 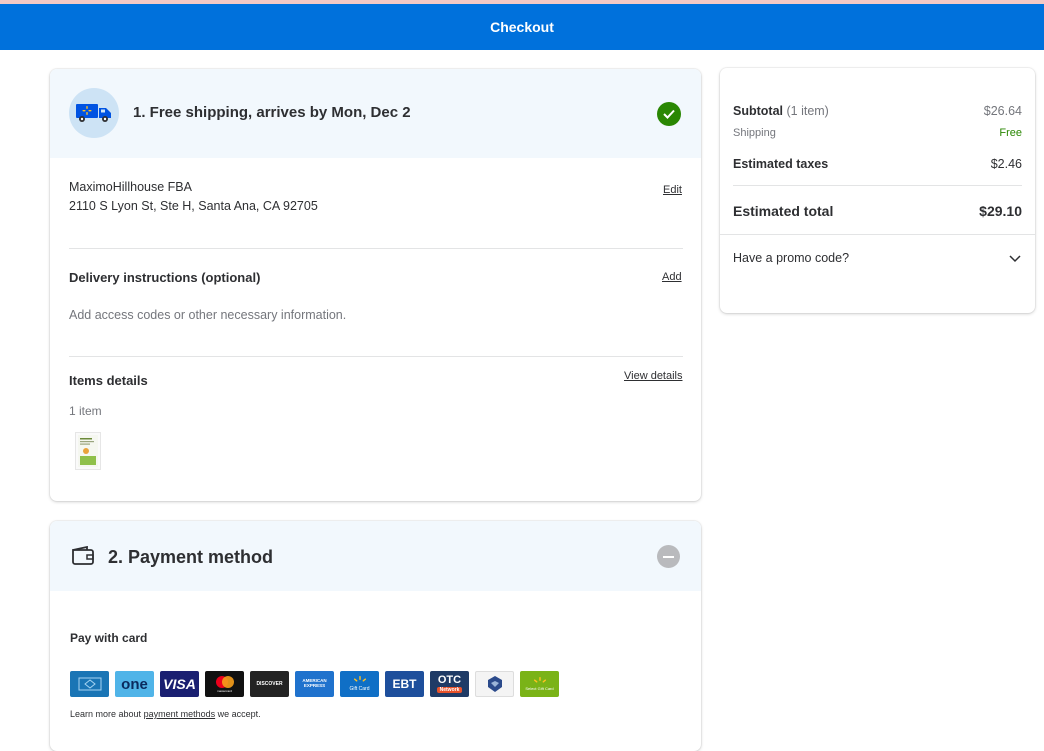 I want to click on wallet-icon, so click(x=83, y=557).